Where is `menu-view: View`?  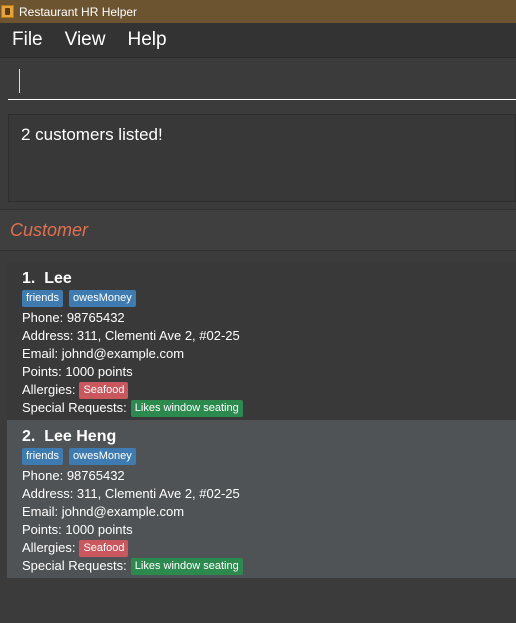 menu-view: View is located at coordinates (85, 40).